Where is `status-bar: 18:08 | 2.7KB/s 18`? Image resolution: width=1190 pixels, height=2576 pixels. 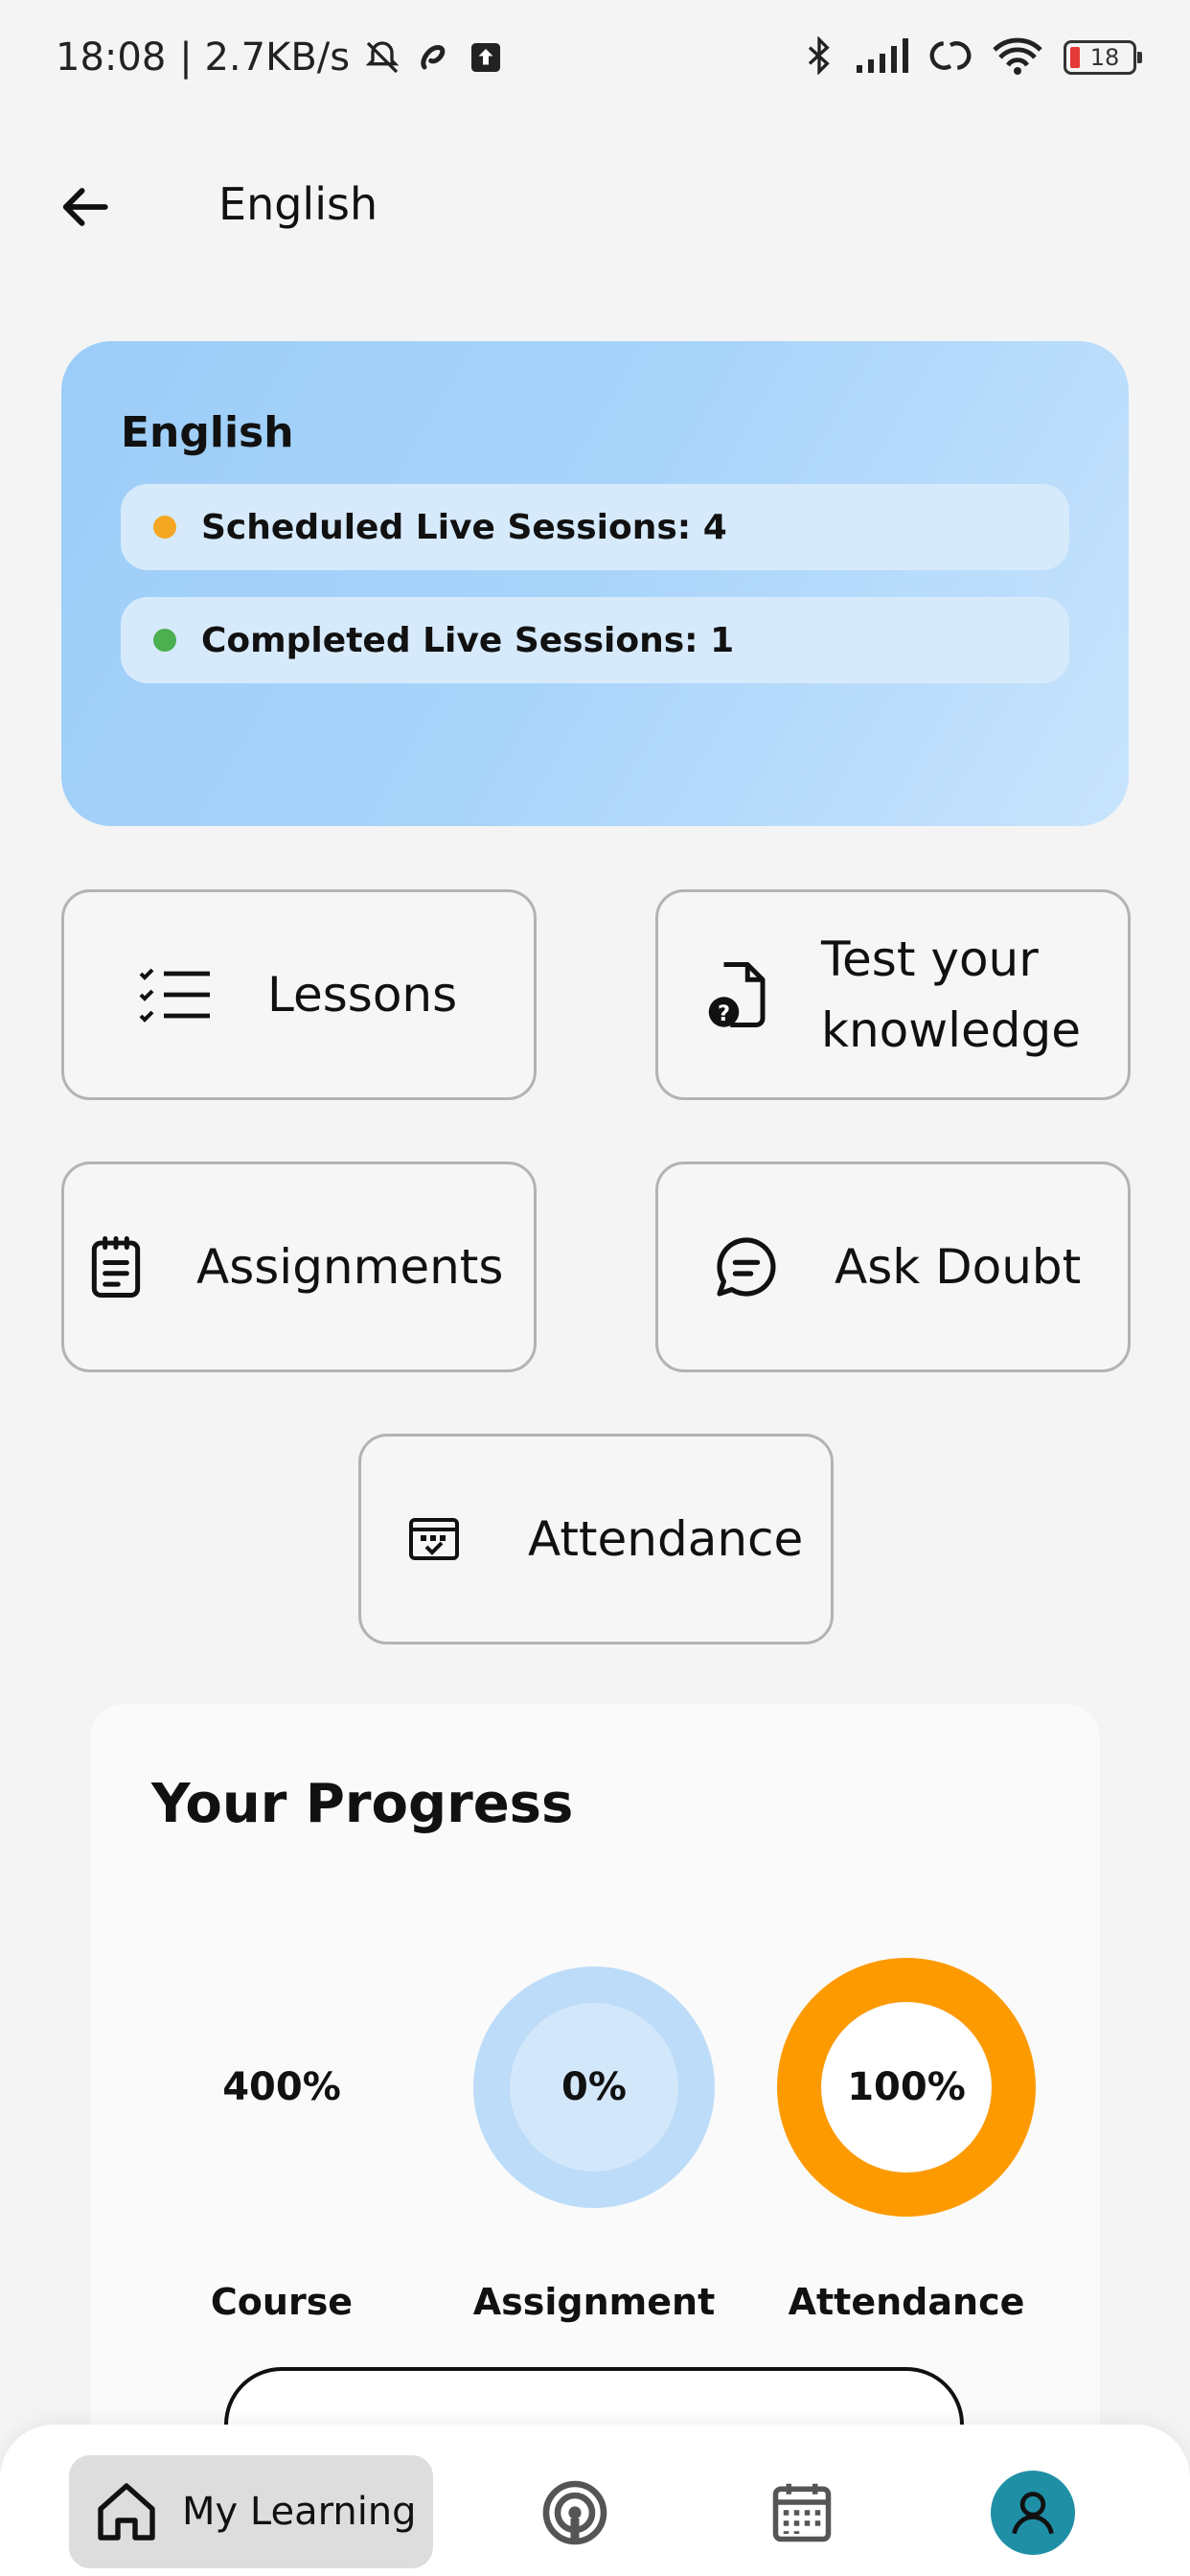 status-bar: 18:08 | 2.7KB/s 18 is located at coordinates (595, 57).